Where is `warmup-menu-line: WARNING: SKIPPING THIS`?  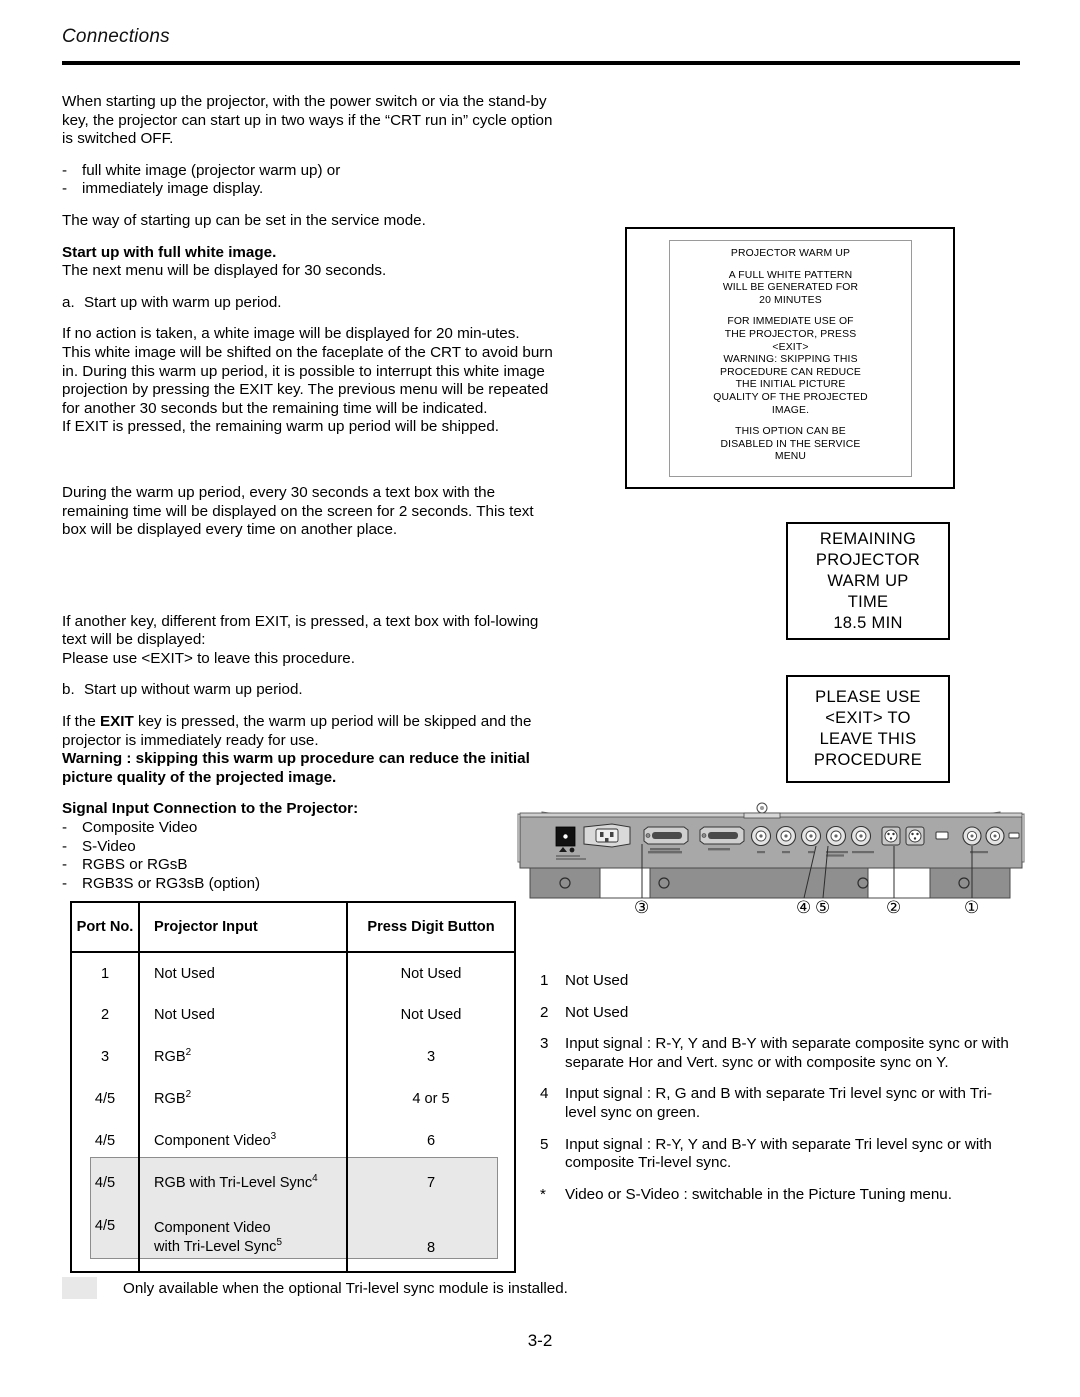 warmup-menu-line: WARNING: SKIPPING THIS is located at coordinates (790, 360).